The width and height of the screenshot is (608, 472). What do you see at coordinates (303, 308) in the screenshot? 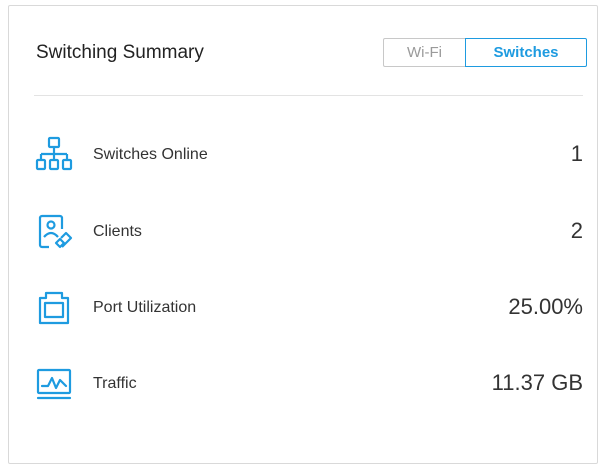
I see `stat-row-port-utilization: Port Utilization 25.00%` at bounding box center [303, 308].